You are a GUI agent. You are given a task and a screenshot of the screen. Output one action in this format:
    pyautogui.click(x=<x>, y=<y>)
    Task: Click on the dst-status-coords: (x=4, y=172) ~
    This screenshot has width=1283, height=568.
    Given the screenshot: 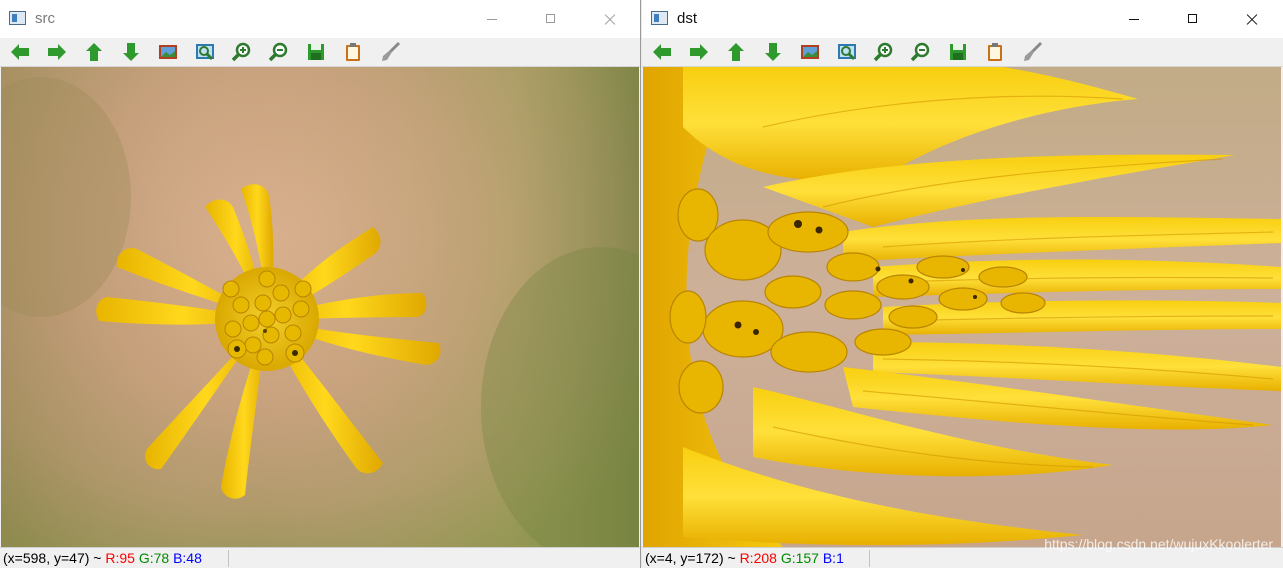 What is the action you would take?
    pyautogui.click(x=692, y=558)
    